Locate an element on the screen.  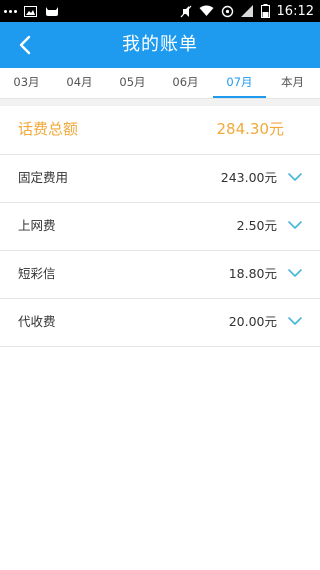
bill-item-label: 固定费用 is located at coordinates (43, 177).